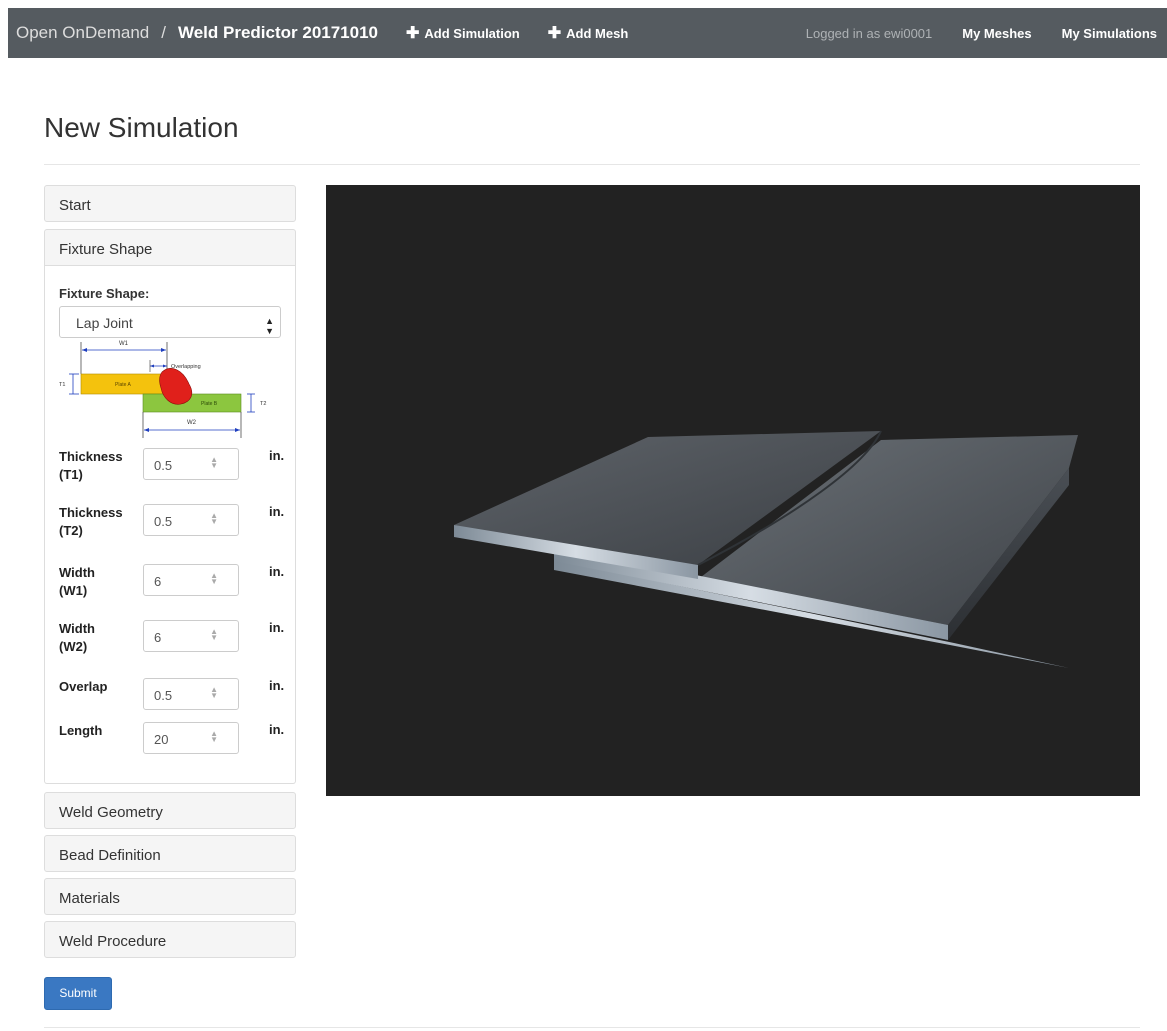 This screenshot has height=1031, width=1167. Describe the element at coordinates (192, 423) in the screenshot. I see `w2-label: W2` at that location.